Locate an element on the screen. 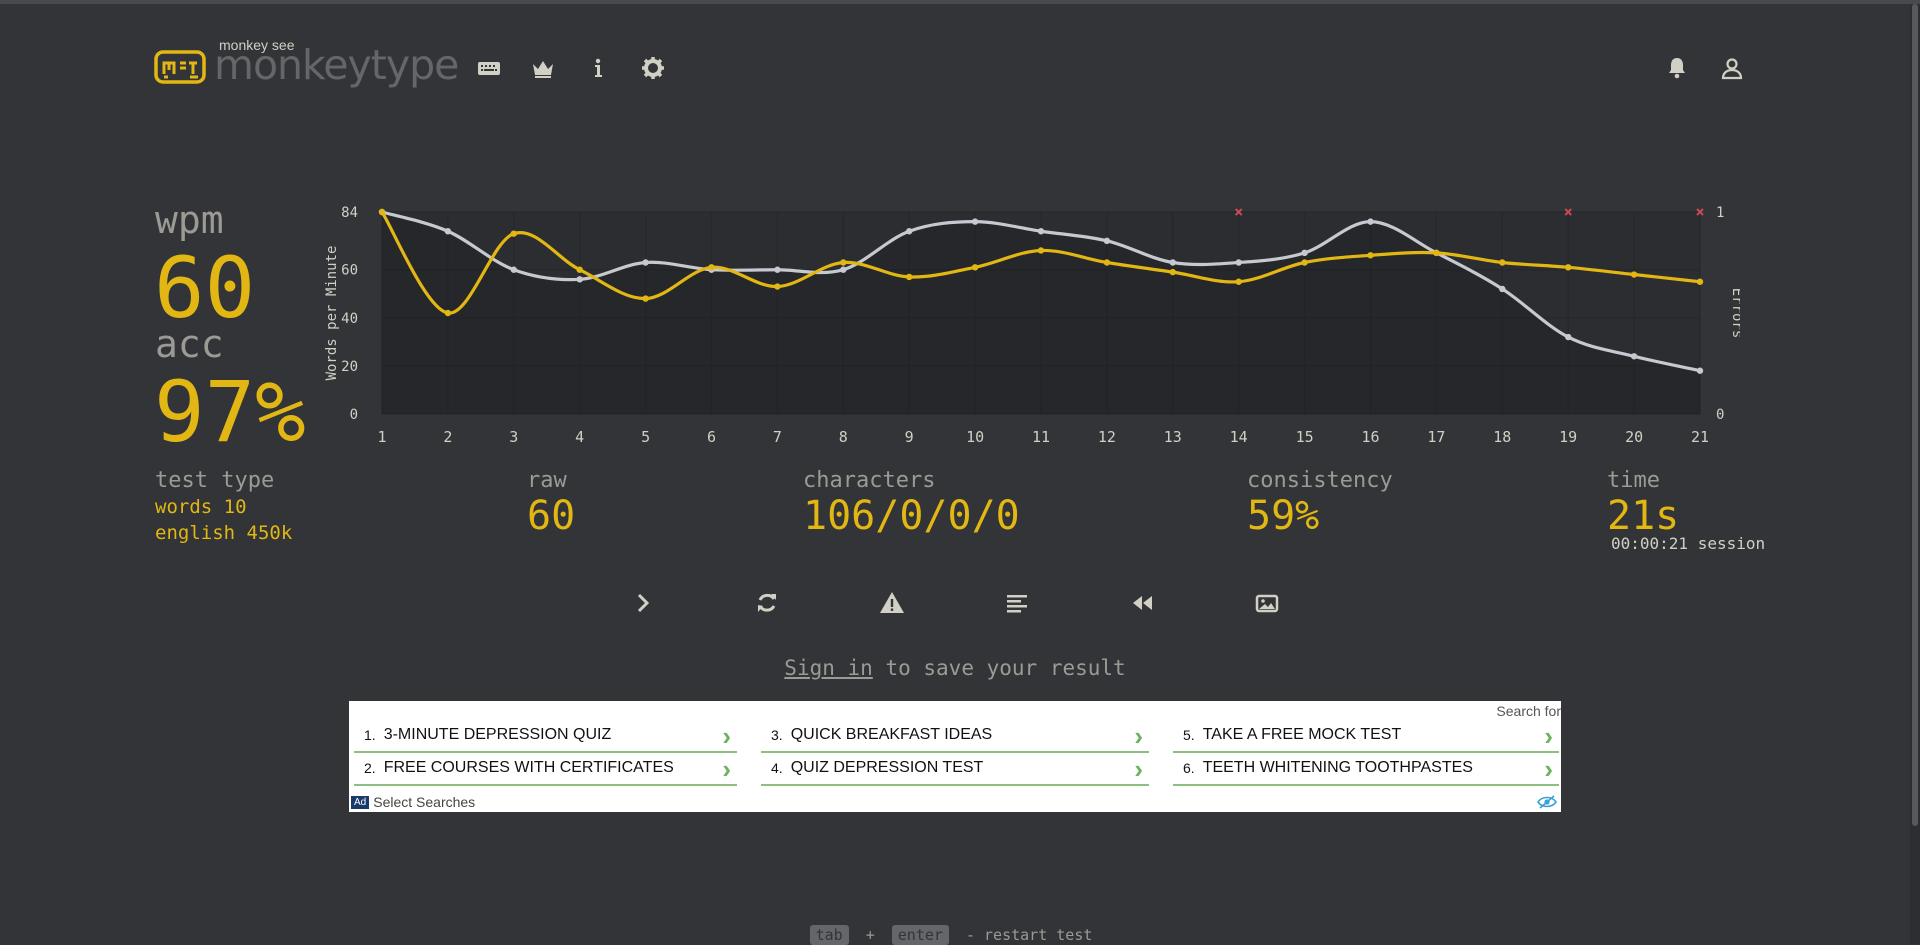 The image size is (1920, 945). align-left-icon is located at coordinates (1017, 604).